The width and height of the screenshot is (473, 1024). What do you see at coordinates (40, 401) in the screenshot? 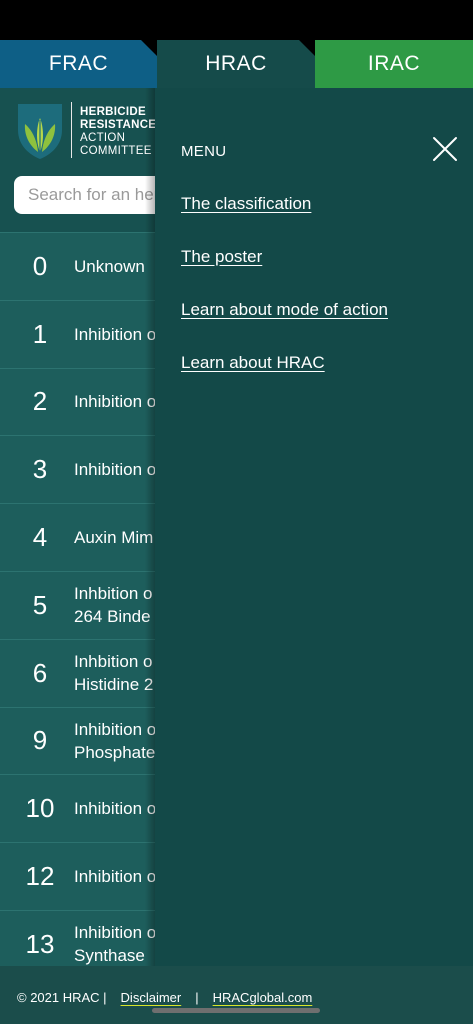
I see `group-number: 2` at bounding box center [40, 401].